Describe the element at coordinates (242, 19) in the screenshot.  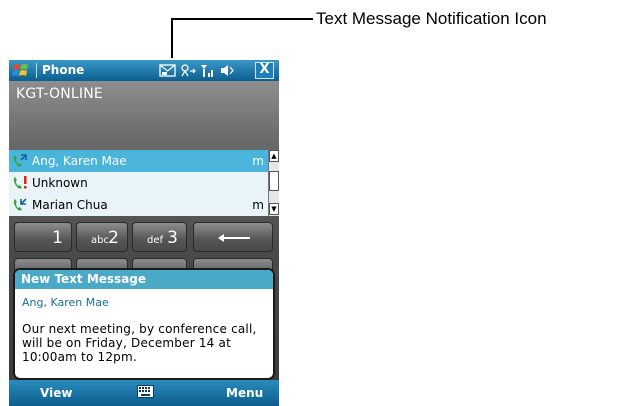
I see `callout-line` at that location.